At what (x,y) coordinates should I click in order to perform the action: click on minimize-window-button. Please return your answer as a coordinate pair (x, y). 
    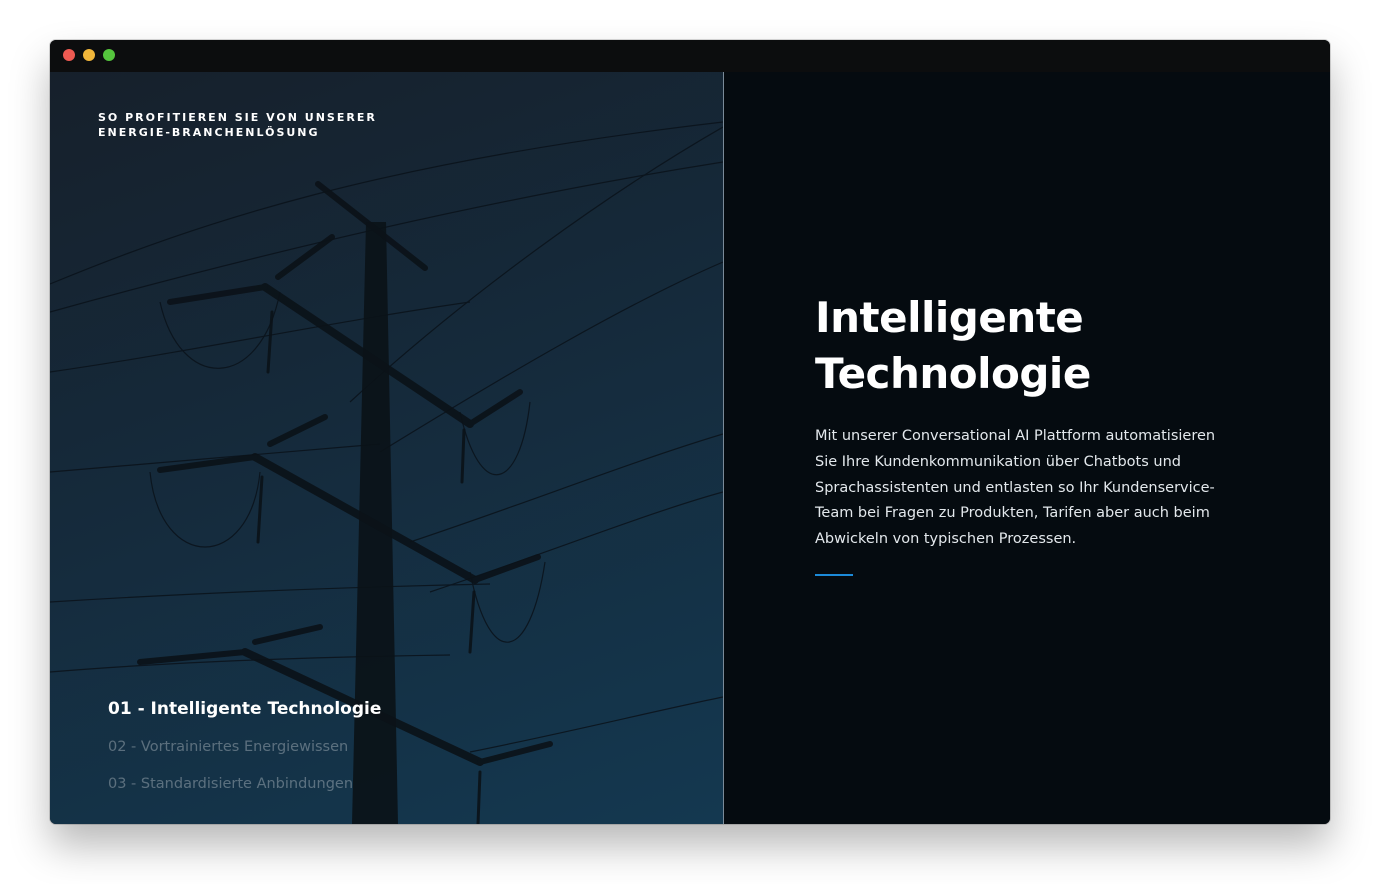
    Looking at the image, I should click on (89, 55).